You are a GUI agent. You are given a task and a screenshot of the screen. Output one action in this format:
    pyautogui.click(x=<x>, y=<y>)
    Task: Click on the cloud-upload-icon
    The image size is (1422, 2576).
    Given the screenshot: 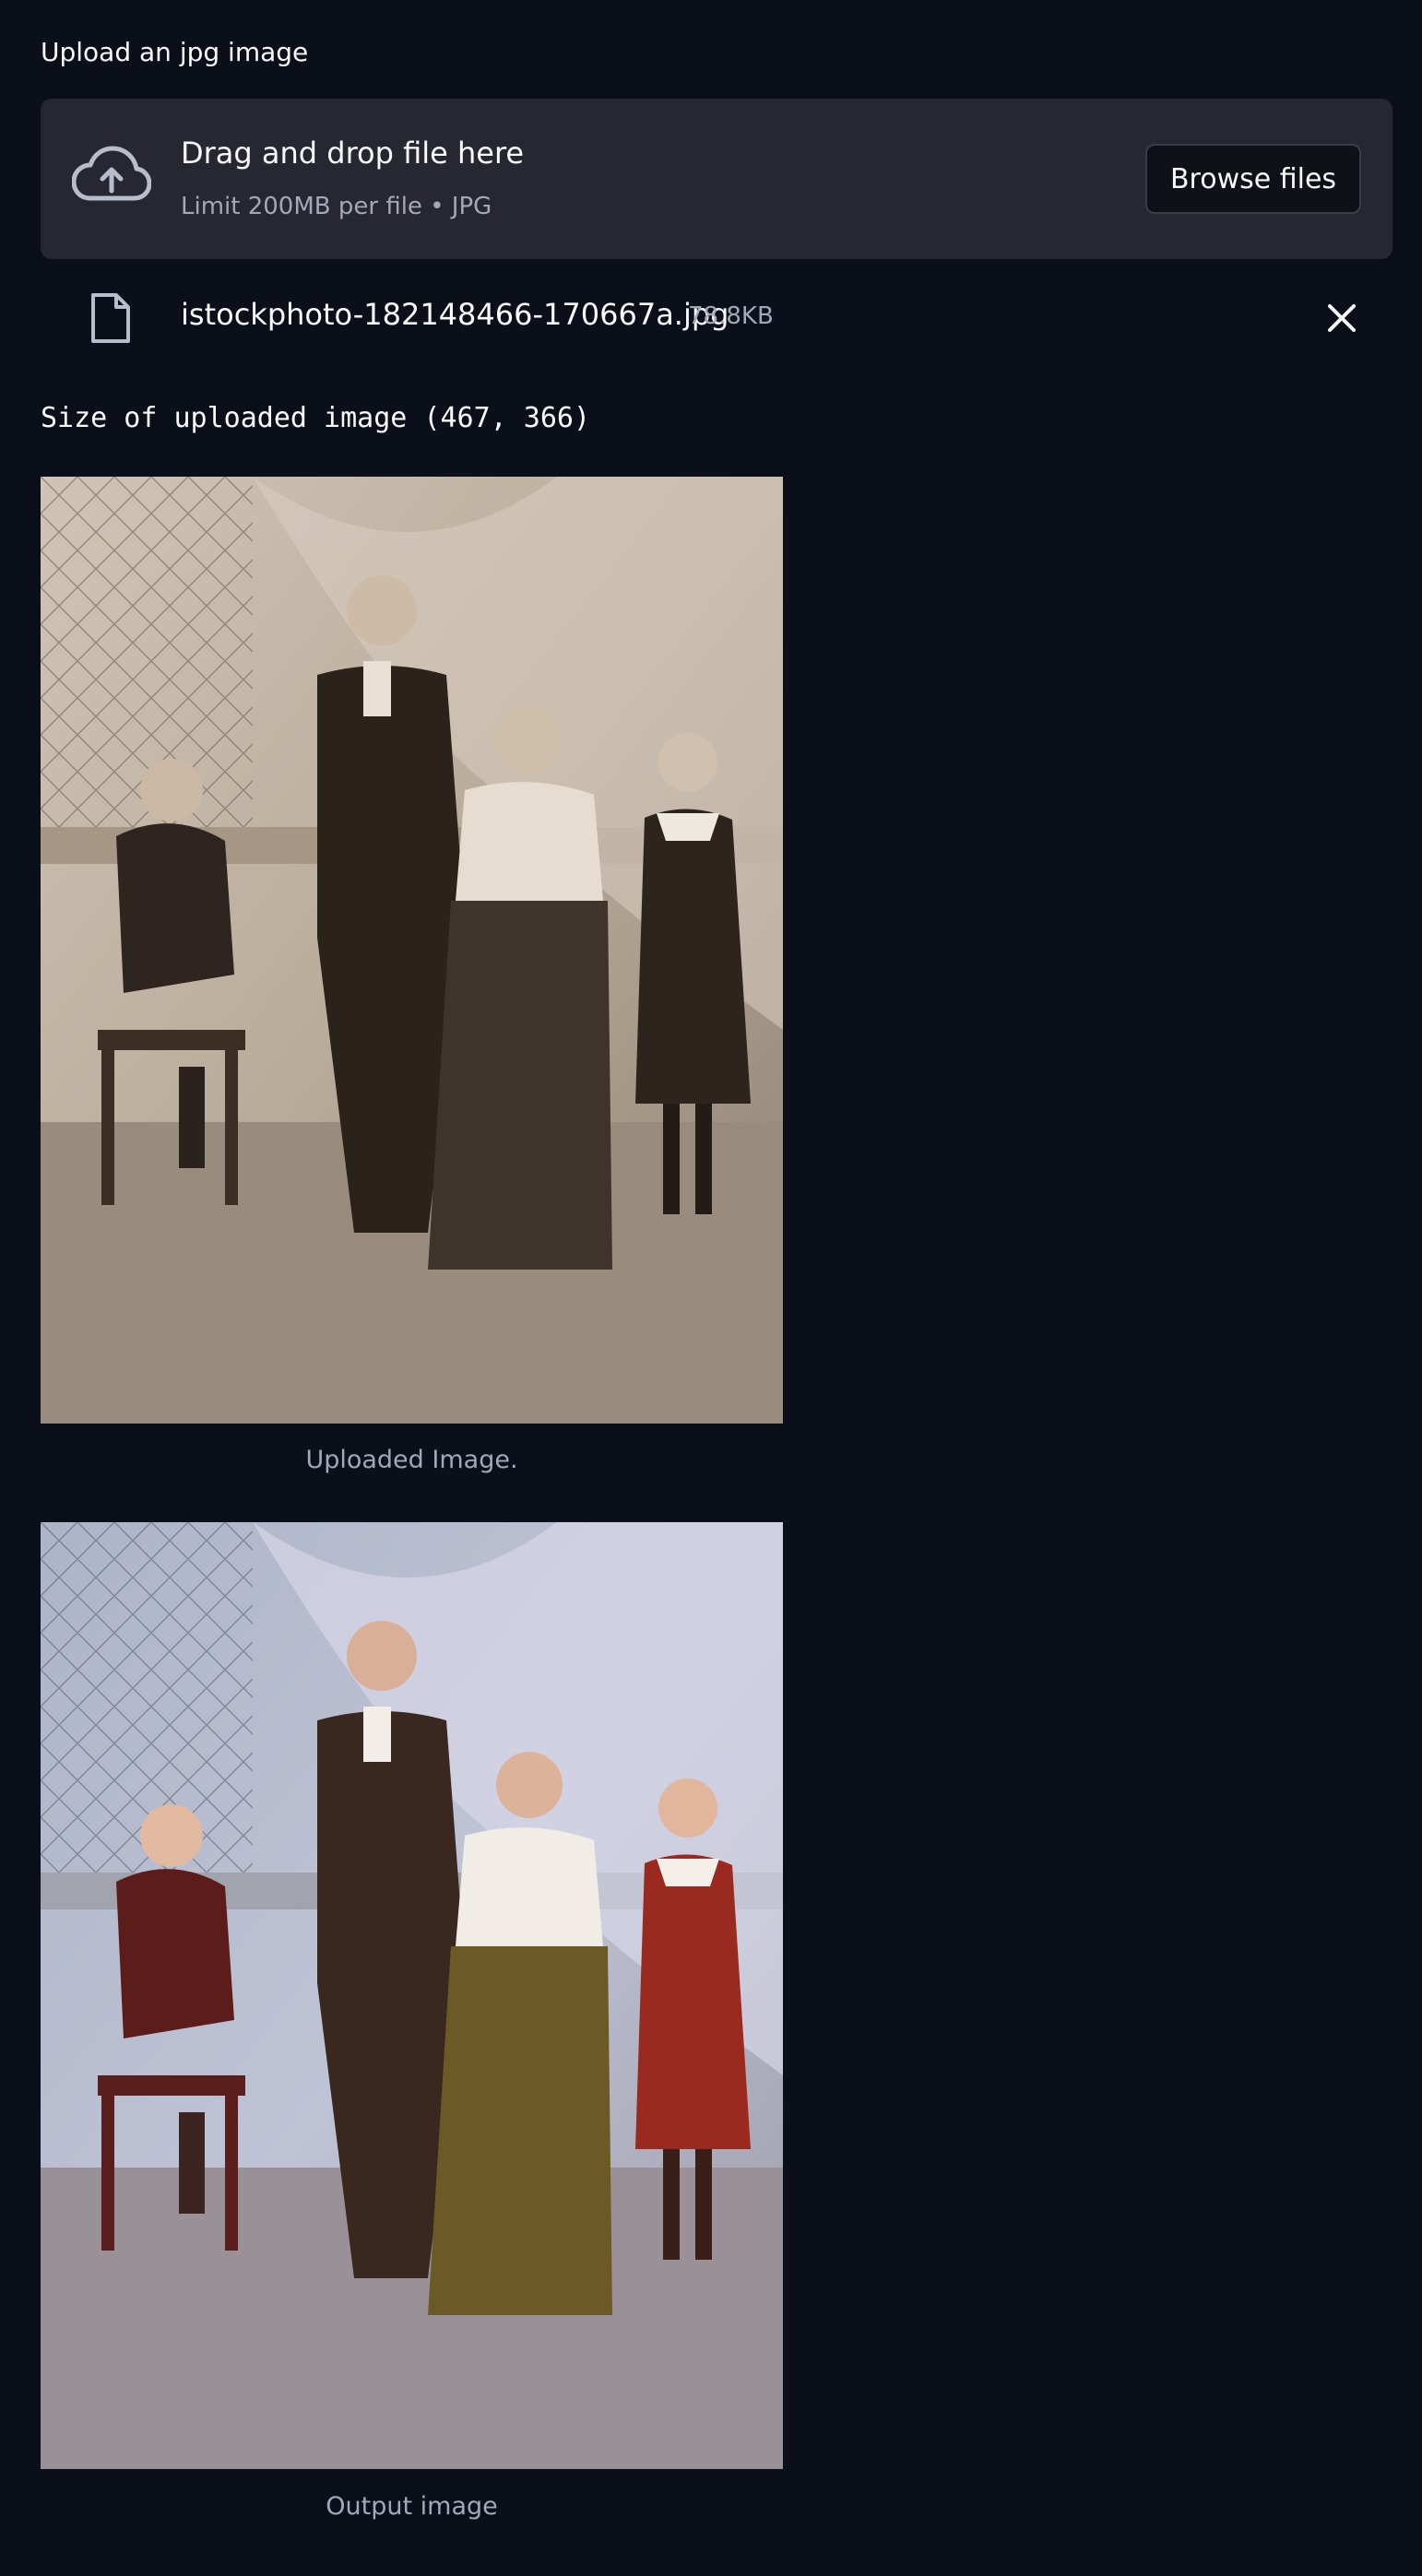 What is the action you would take?
    pyautogui.click(x=112, y=173)
    